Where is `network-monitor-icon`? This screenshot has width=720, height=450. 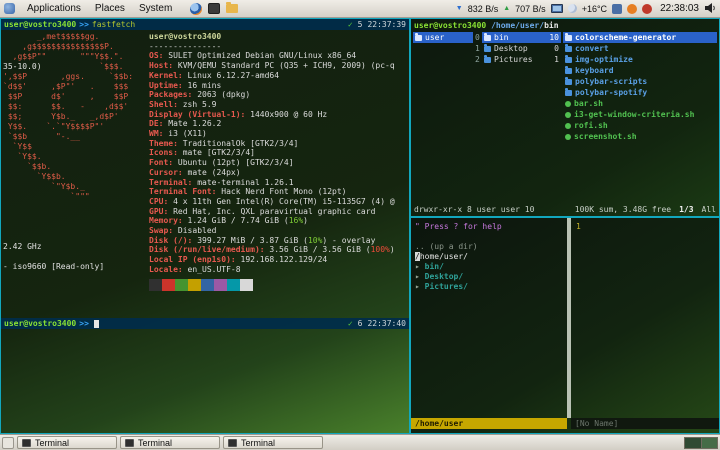 network-monitor-icon is located at coordinates (556, 8).